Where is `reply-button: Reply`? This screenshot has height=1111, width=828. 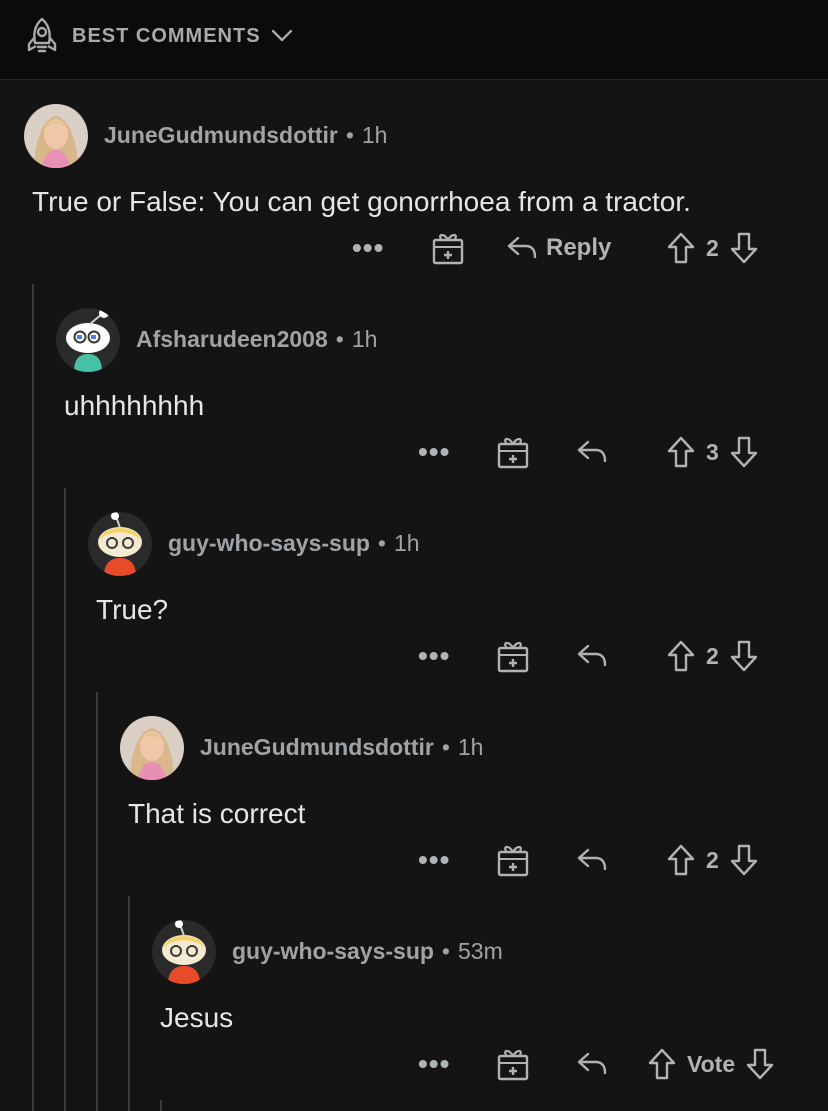
reply-button: Reply is located at coordinates (558, 248).